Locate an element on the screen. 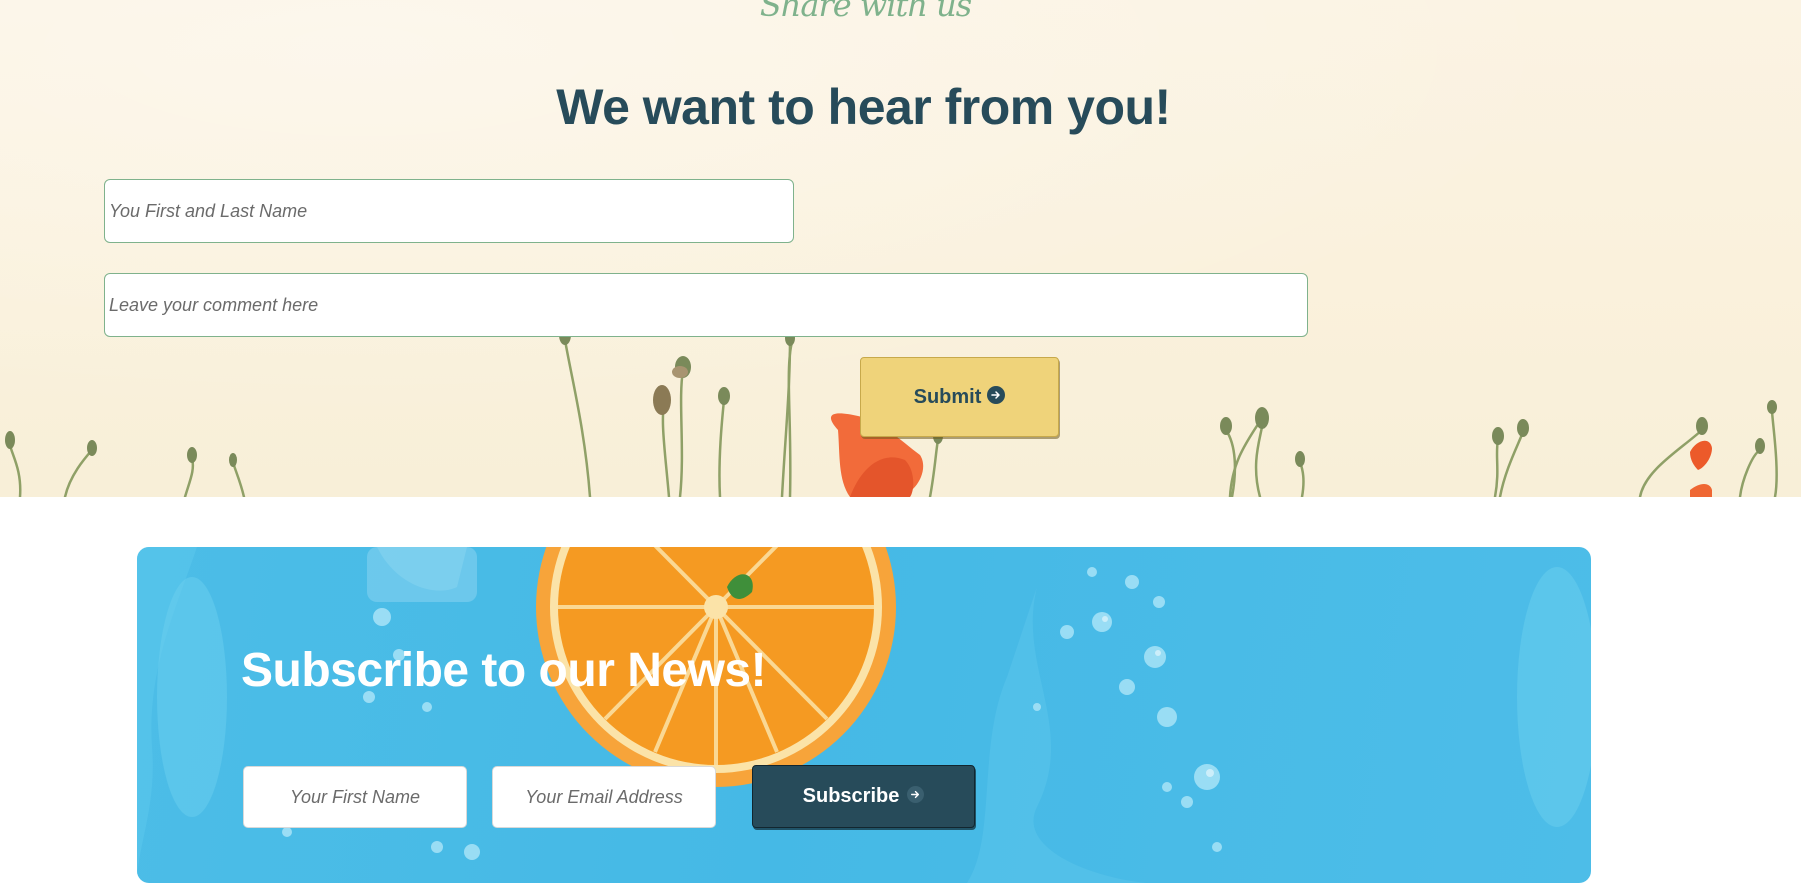  first-name-field is located at coordinates (355, 797).